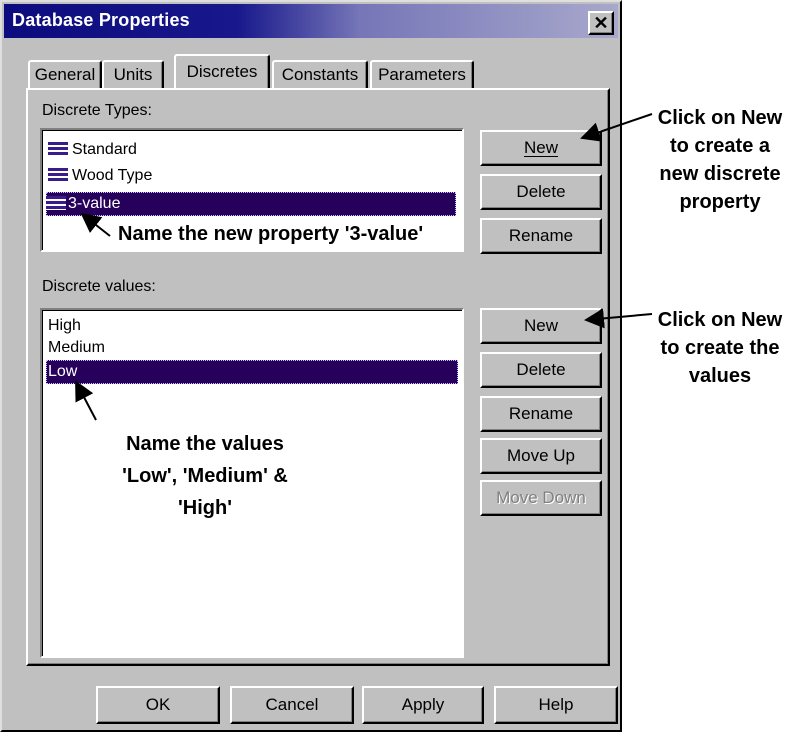 The width and height of the screenshot is (806, 734). I want to click on tab-label: Parameters, so click(422, 74).